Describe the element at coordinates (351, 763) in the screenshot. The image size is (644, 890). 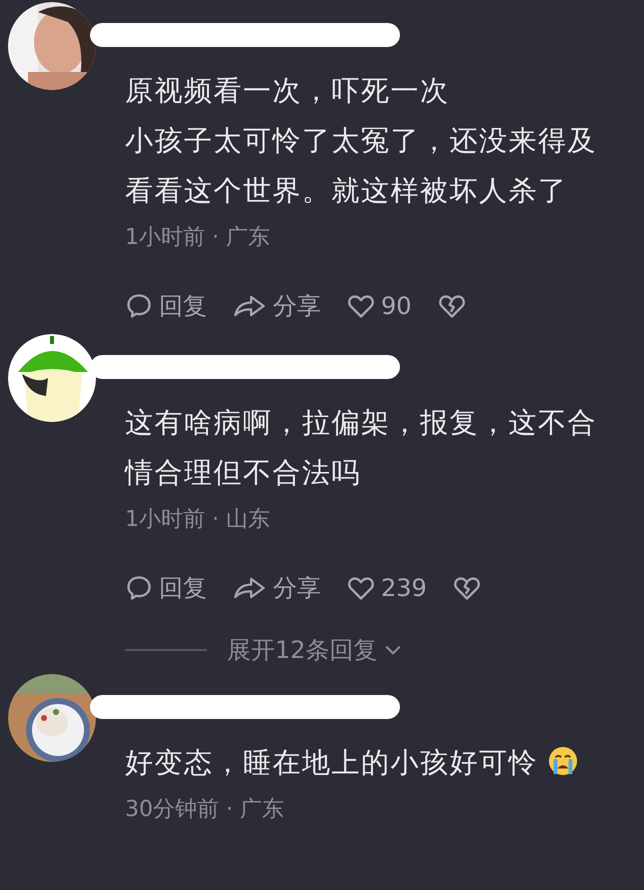
I see `comment-text: 好变态，睡在地上的小孩好可怜` at that location.